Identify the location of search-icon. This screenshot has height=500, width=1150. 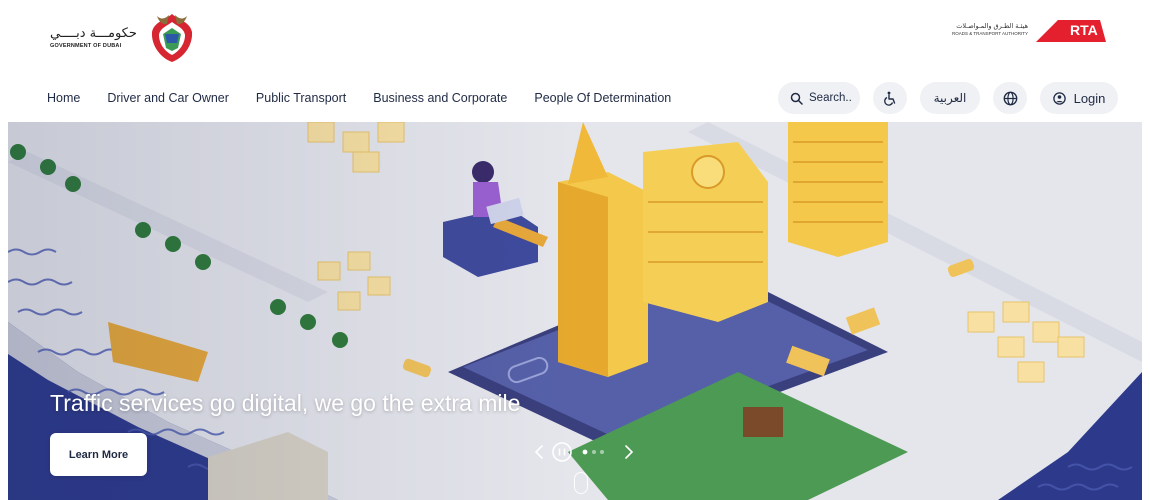
(796, 98).